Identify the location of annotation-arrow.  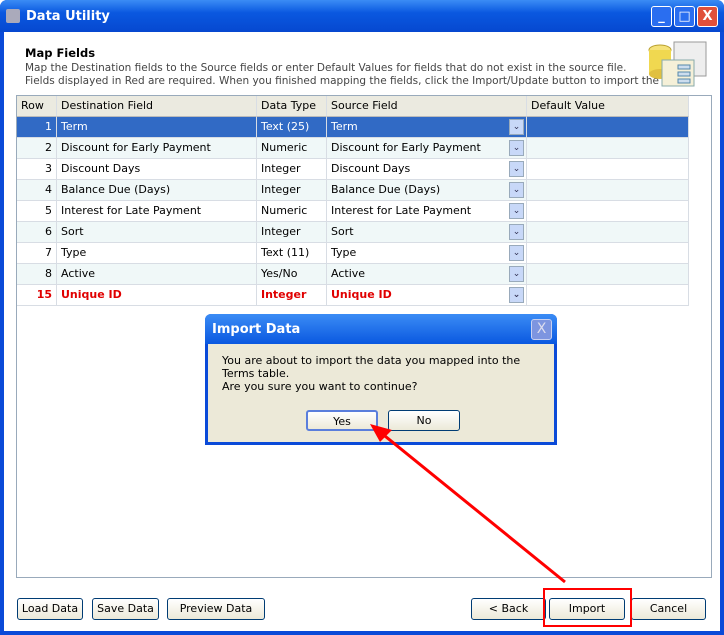
(468, 504).